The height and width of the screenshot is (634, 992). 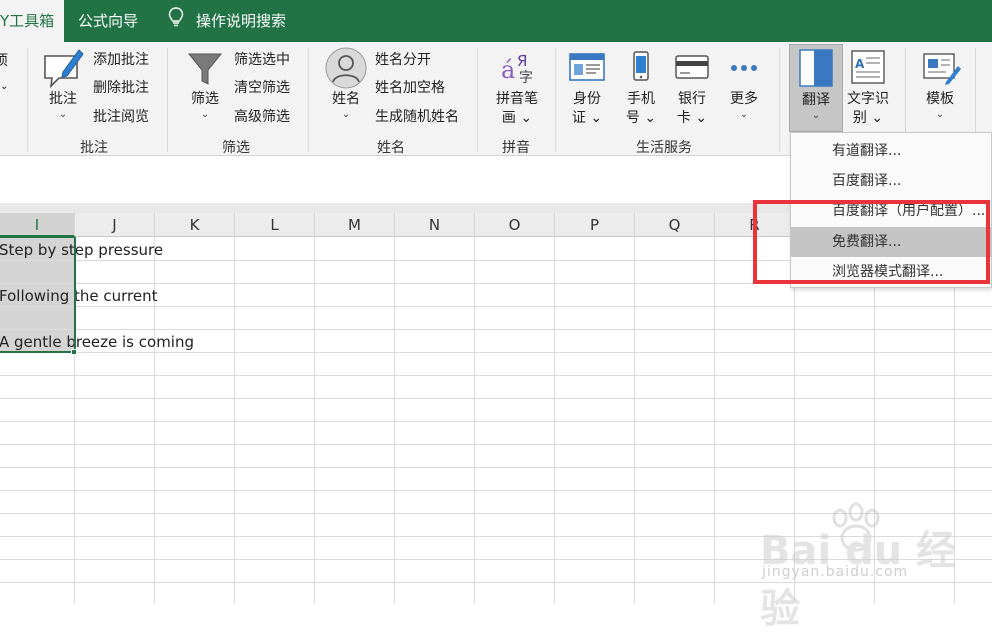 What do you see at coordinates (940, 99) in the screenshot?
I see `template-label: 模板` at bounding box center [940, 99].